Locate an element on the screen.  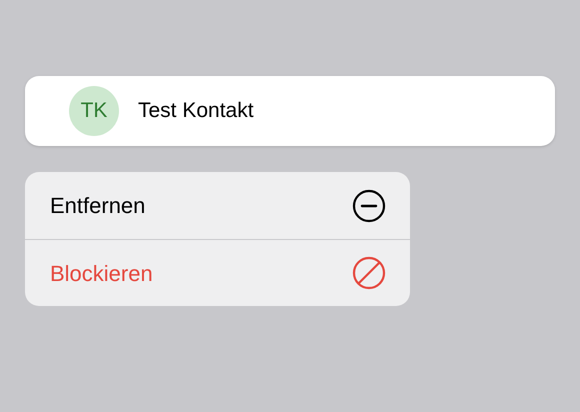
prohibited-icon is located at coordinates (369, 273).